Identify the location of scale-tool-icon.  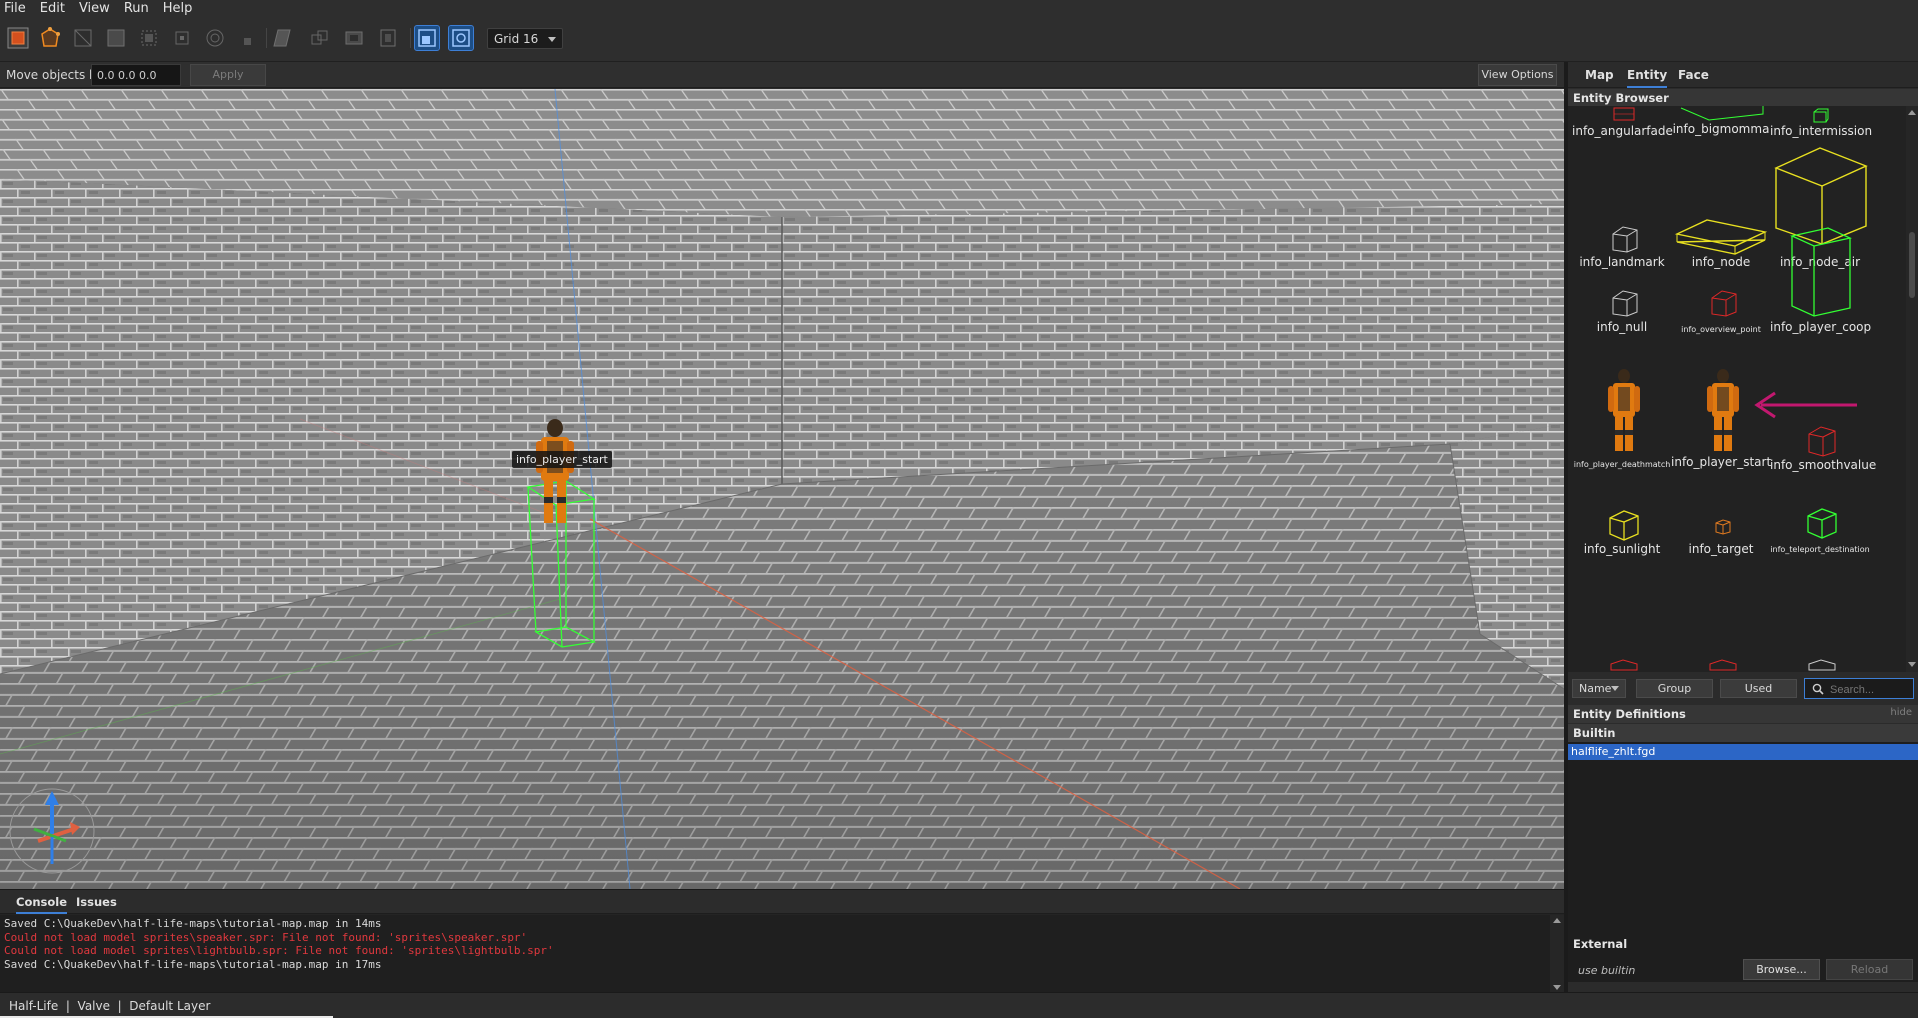
(248, 38).